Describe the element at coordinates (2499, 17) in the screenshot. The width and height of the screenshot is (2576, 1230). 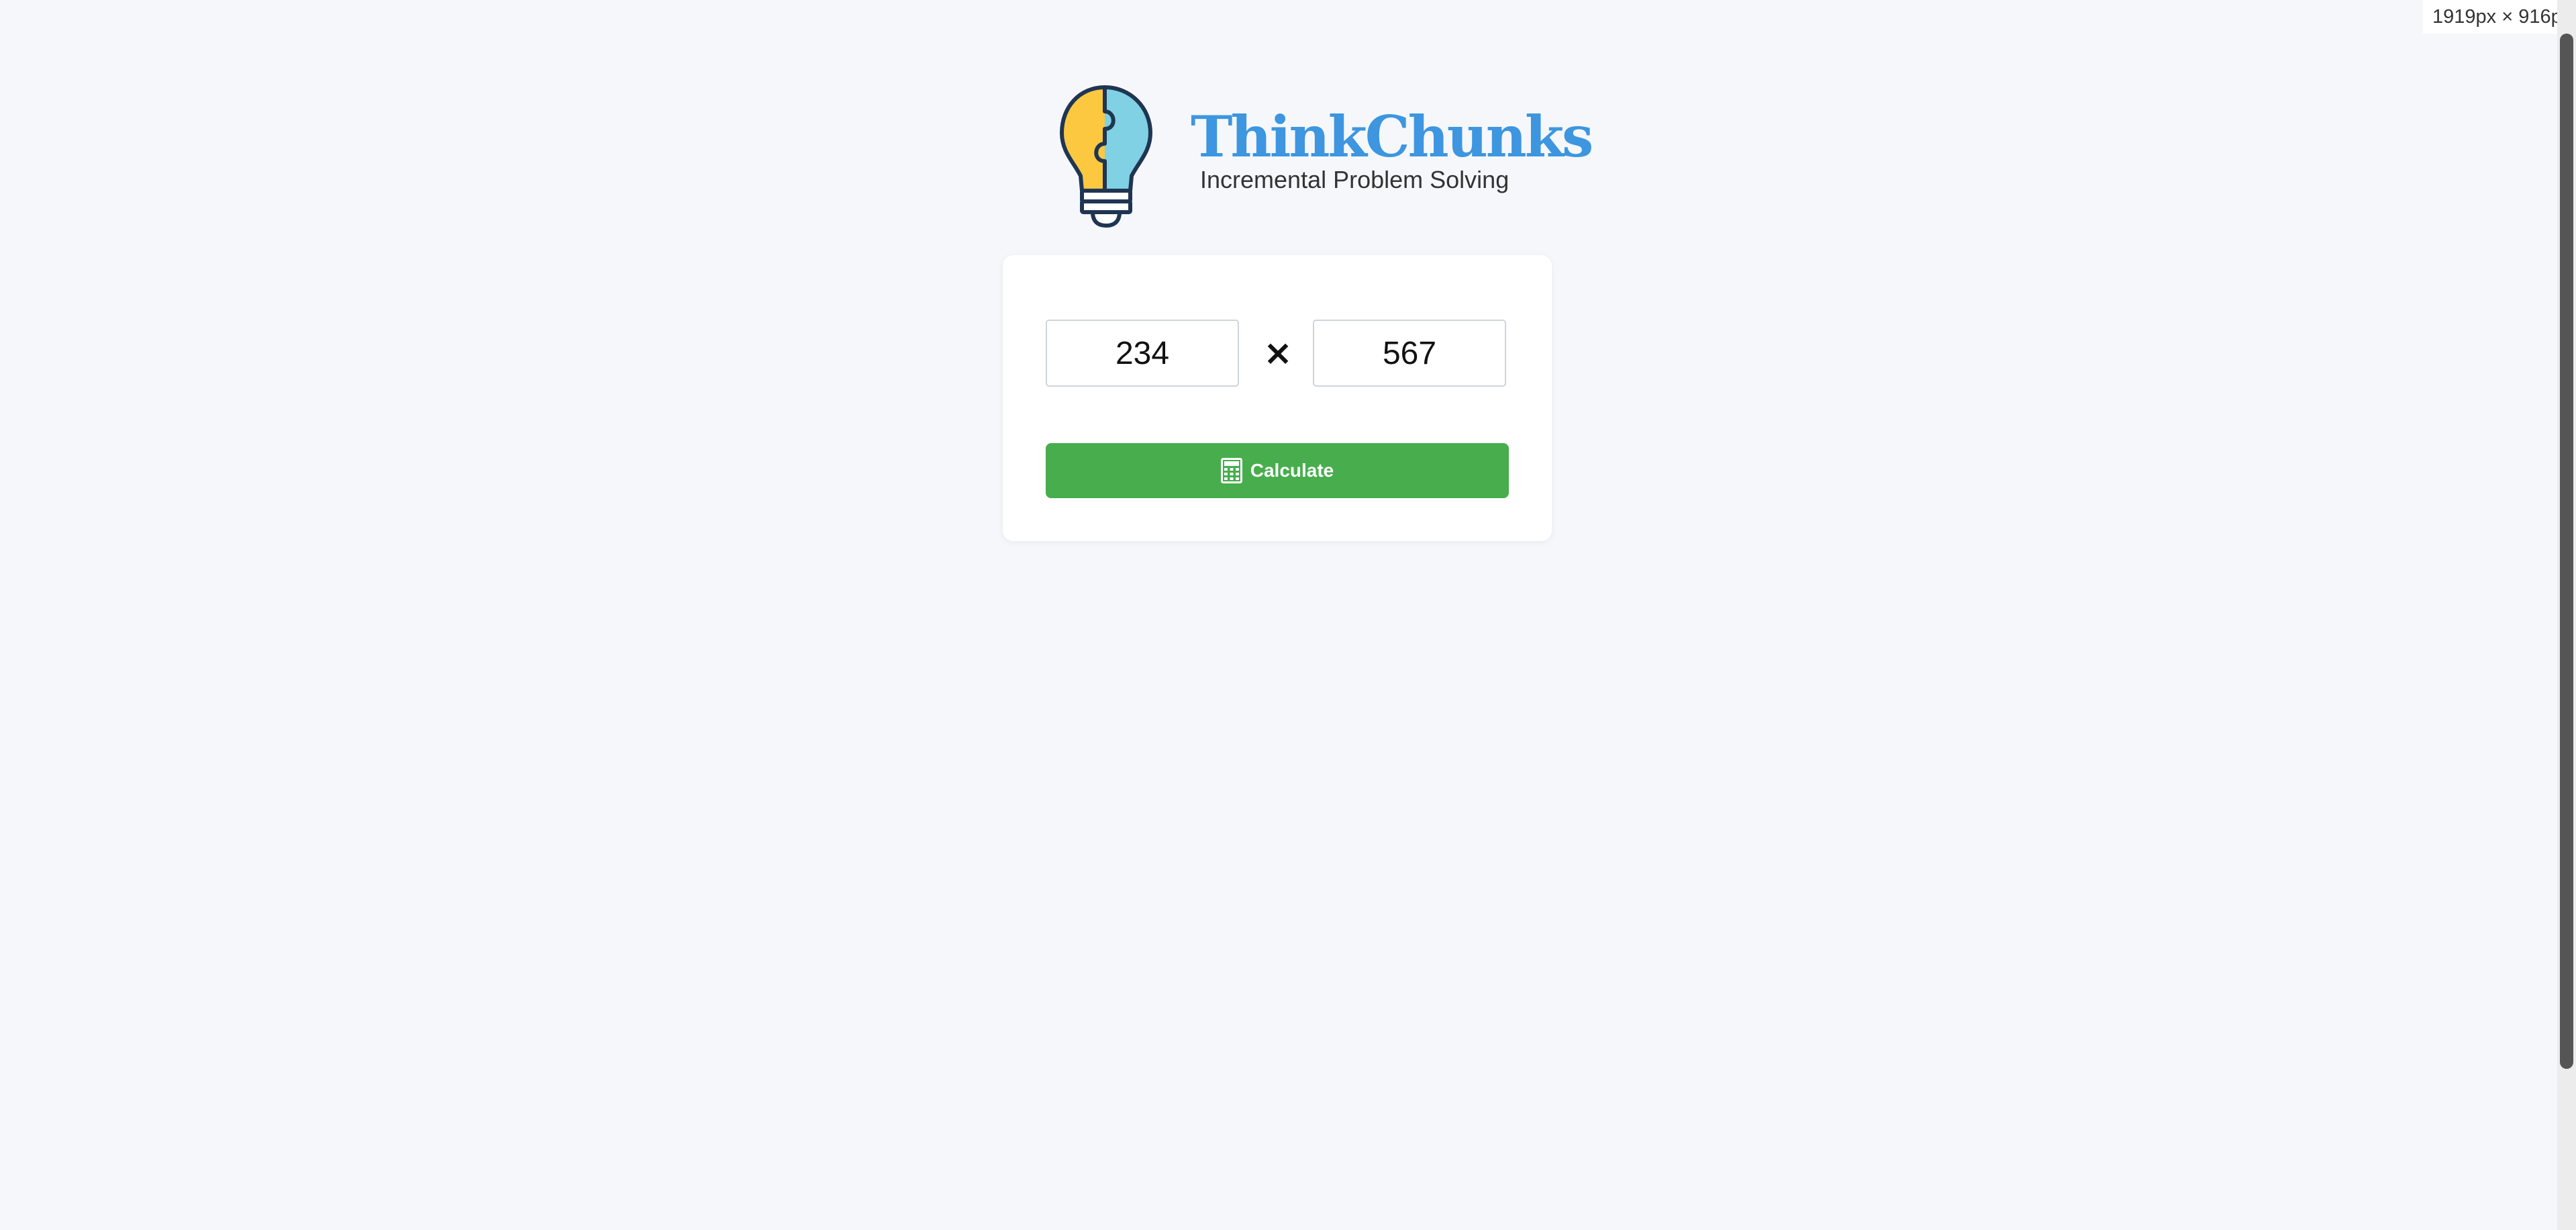
I see `viewport-size-badge: 1919px × 916px` at that location.